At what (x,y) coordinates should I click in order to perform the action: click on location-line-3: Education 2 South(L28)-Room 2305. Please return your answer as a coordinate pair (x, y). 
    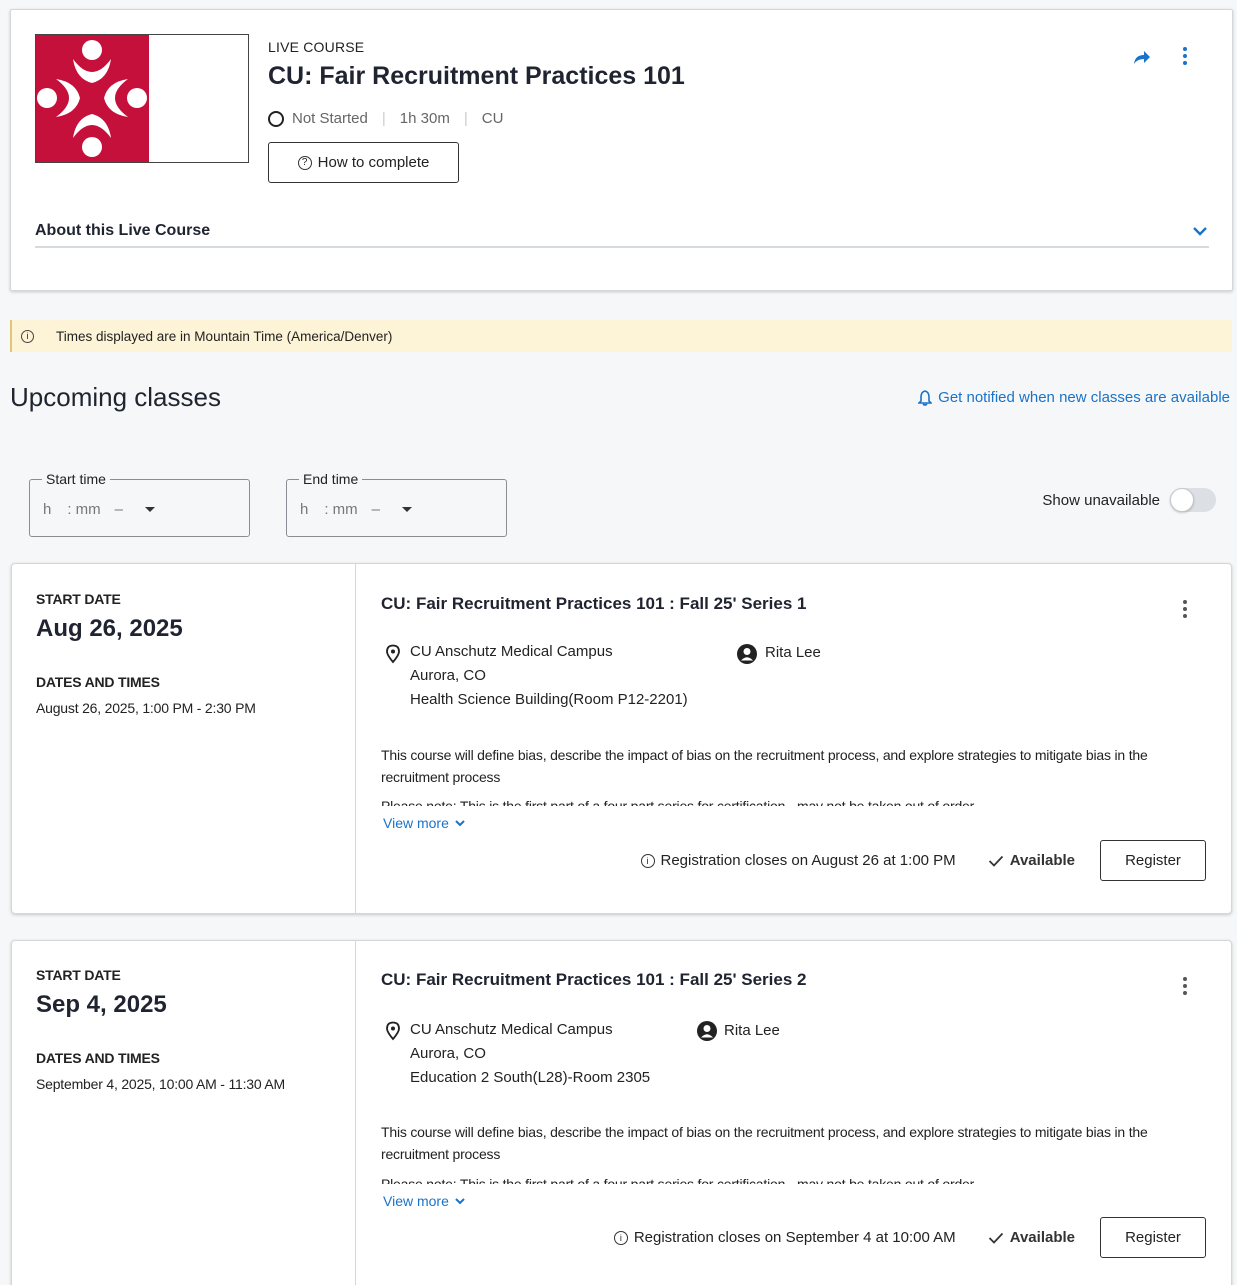
    Looking at the image, I should click on (530, 1077).